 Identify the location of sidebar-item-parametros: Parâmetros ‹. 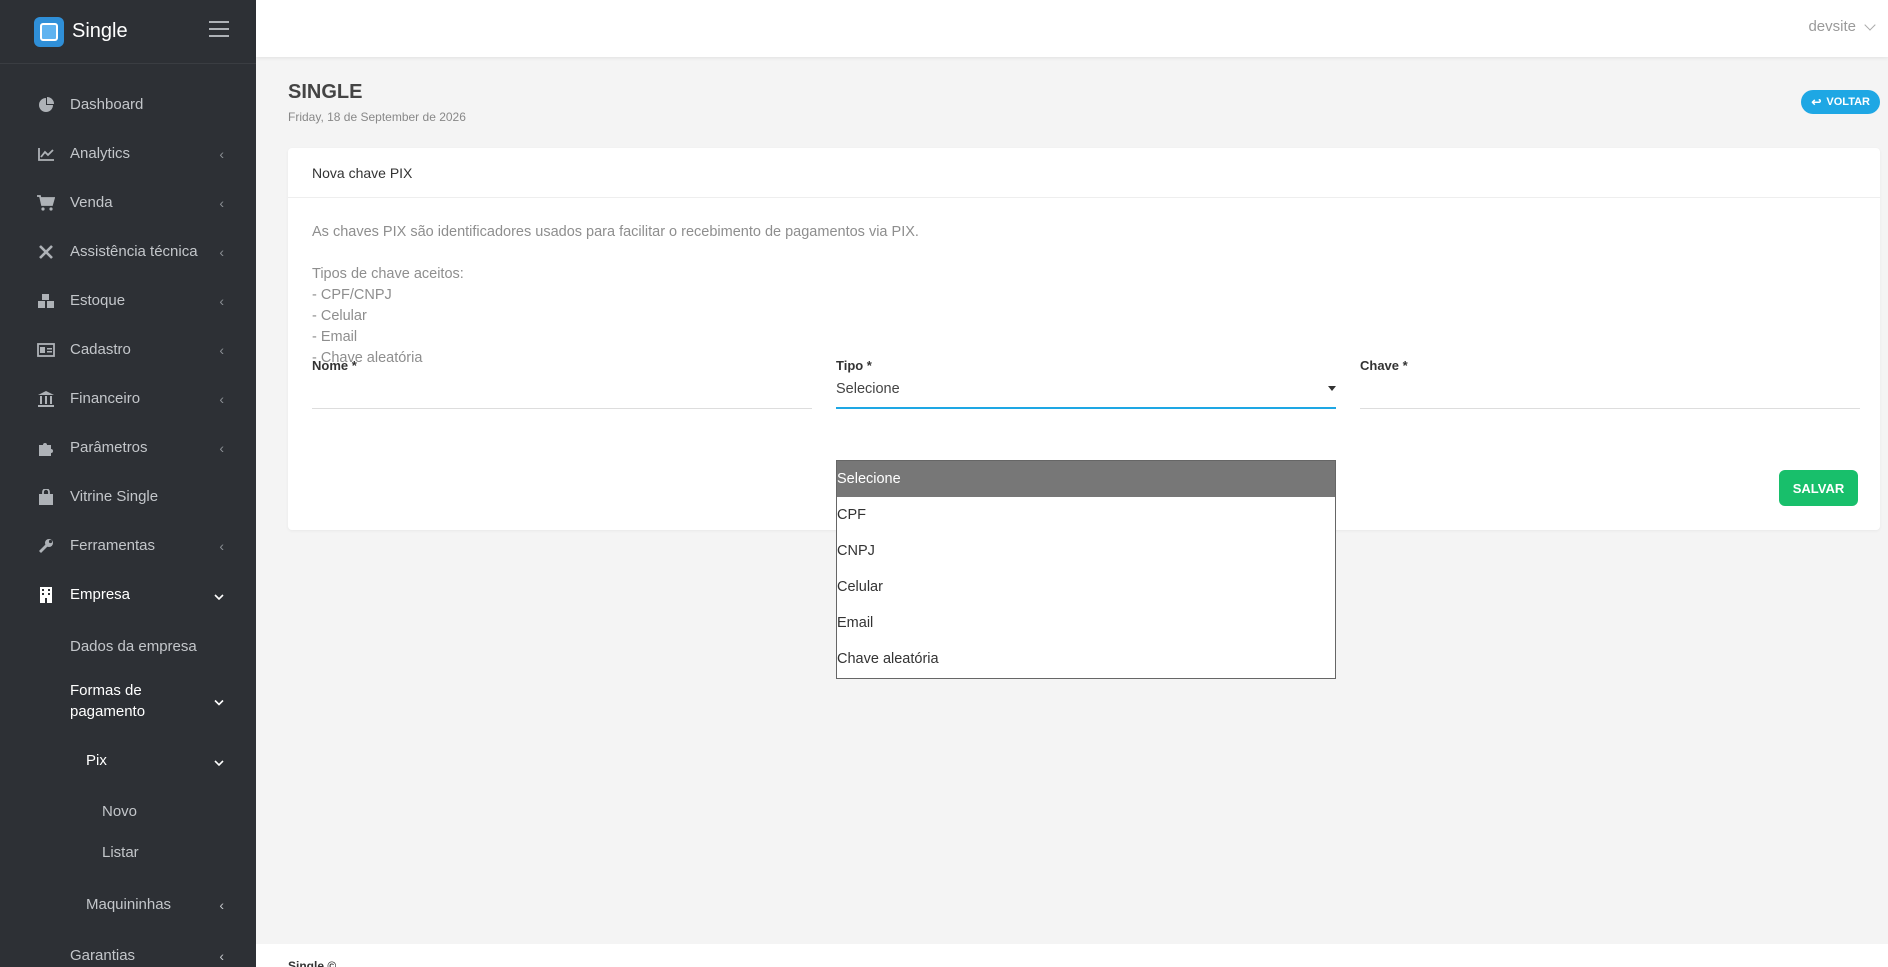
(128, 447).